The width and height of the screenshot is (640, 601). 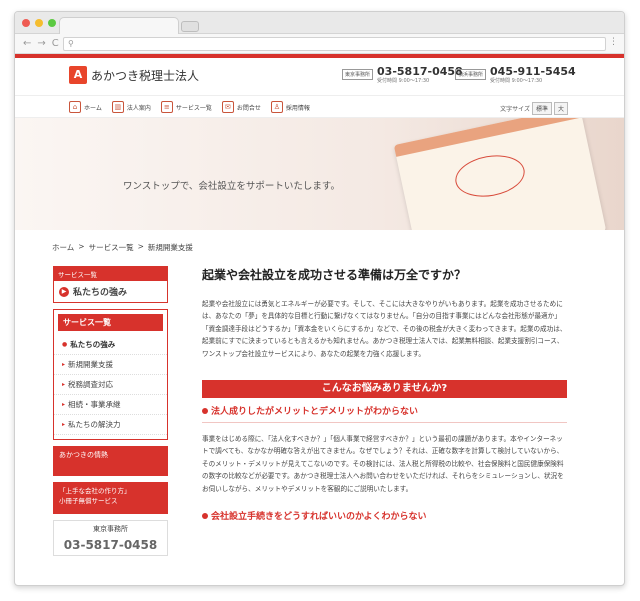 I want to click on menu-item-label: 私たちの解決力, so click(x=94, y=424).